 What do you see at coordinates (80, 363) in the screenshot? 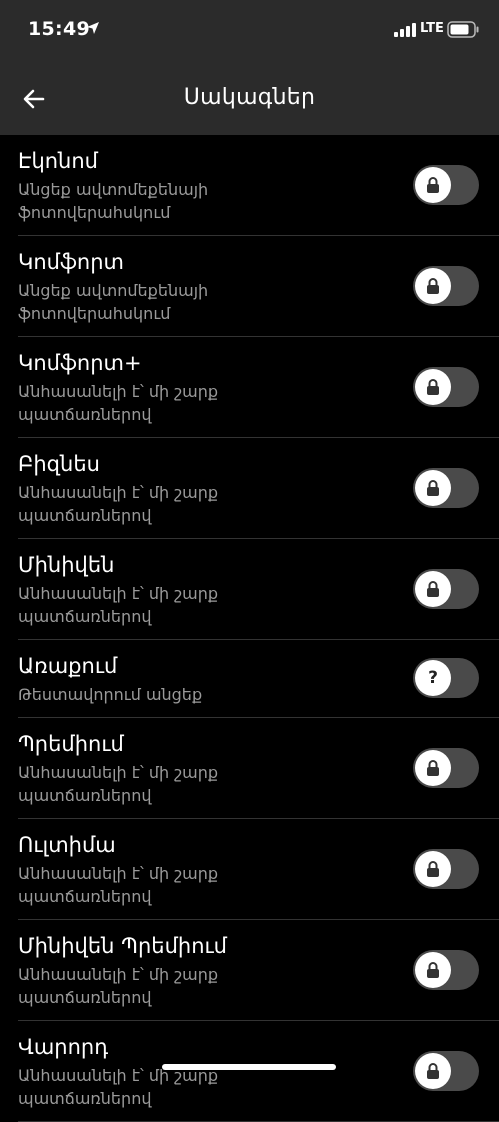
I see `tariff-name: Կոմֆորտ+` at bounding box center [80, 363].